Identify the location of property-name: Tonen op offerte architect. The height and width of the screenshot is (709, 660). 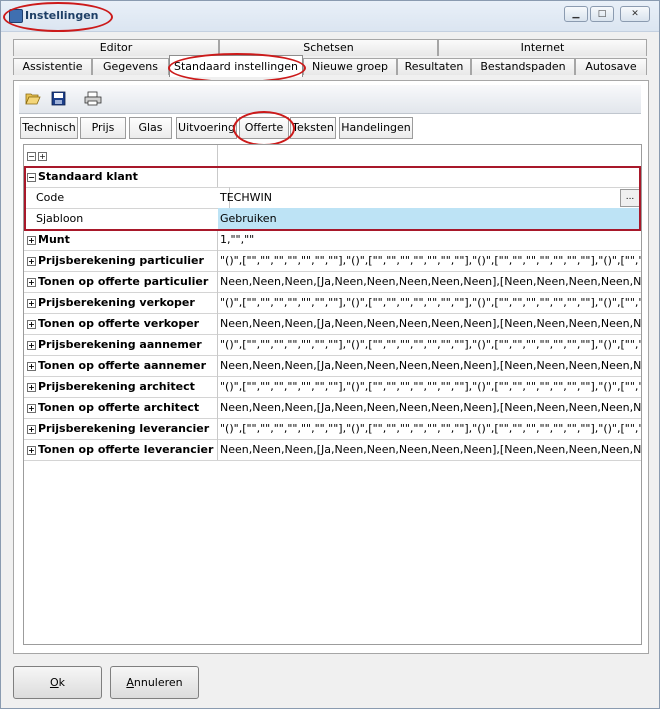
(119, 407).